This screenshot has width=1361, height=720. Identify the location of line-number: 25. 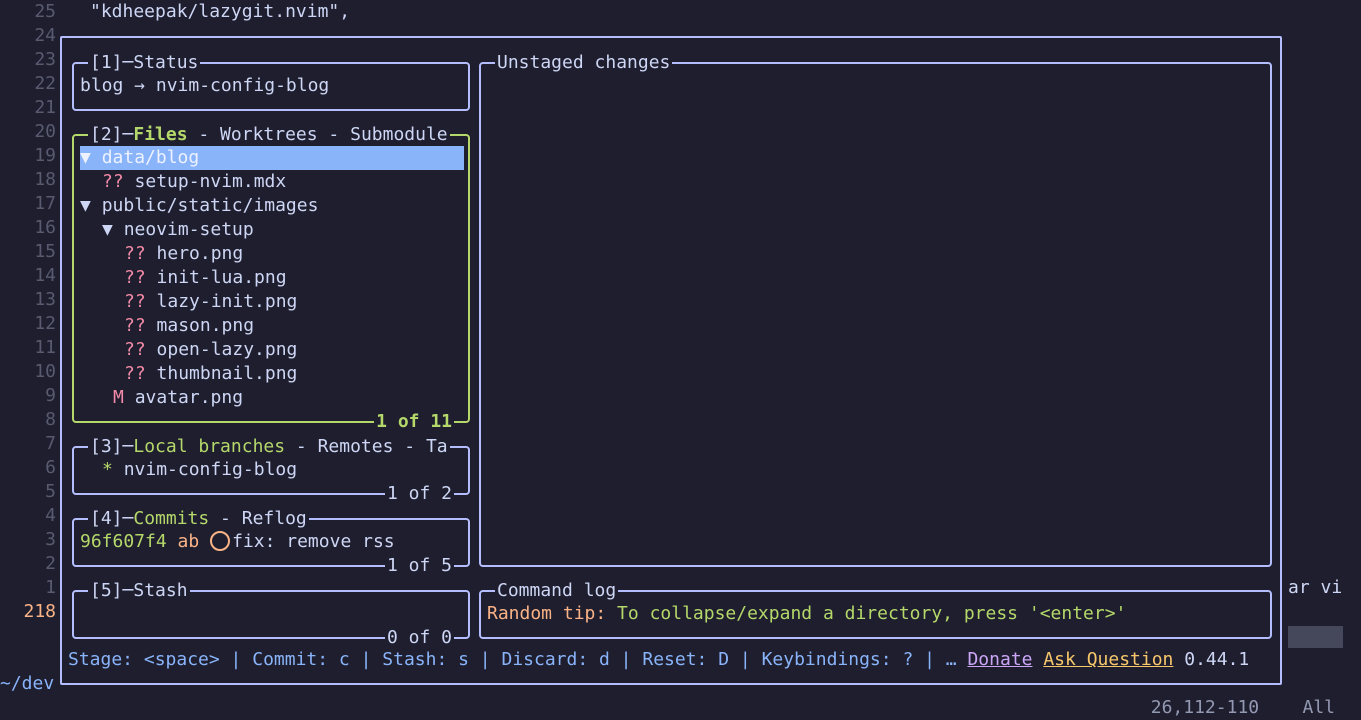
(45, 11).